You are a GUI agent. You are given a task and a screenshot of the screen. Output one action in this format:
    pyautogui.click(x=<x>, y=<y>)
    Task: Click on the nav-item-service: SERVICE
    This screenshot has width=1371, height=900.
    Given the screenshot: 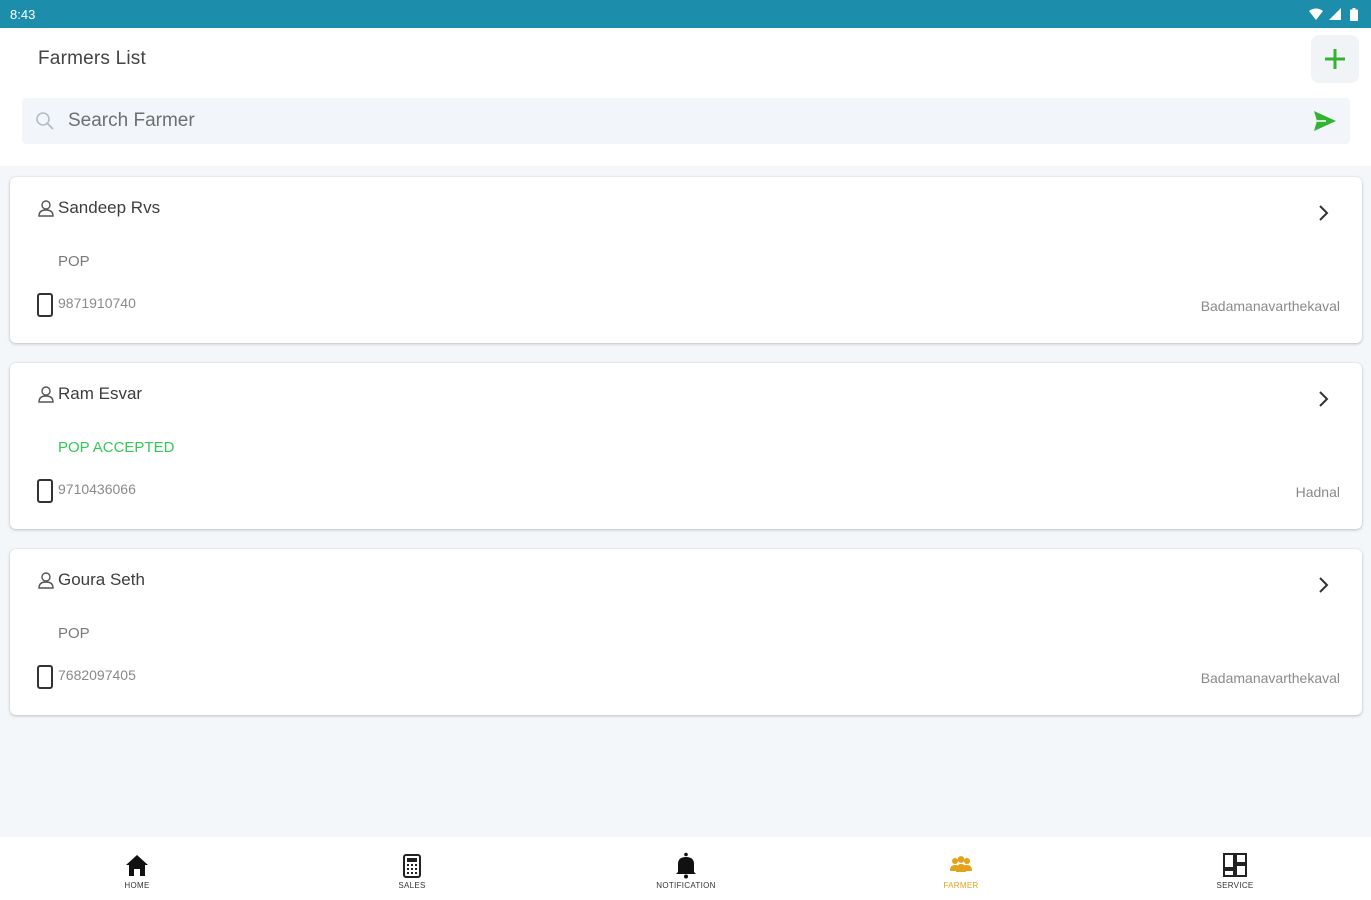 What is the action you would take?
    pyautogui.click(x=1235, y=868)
    